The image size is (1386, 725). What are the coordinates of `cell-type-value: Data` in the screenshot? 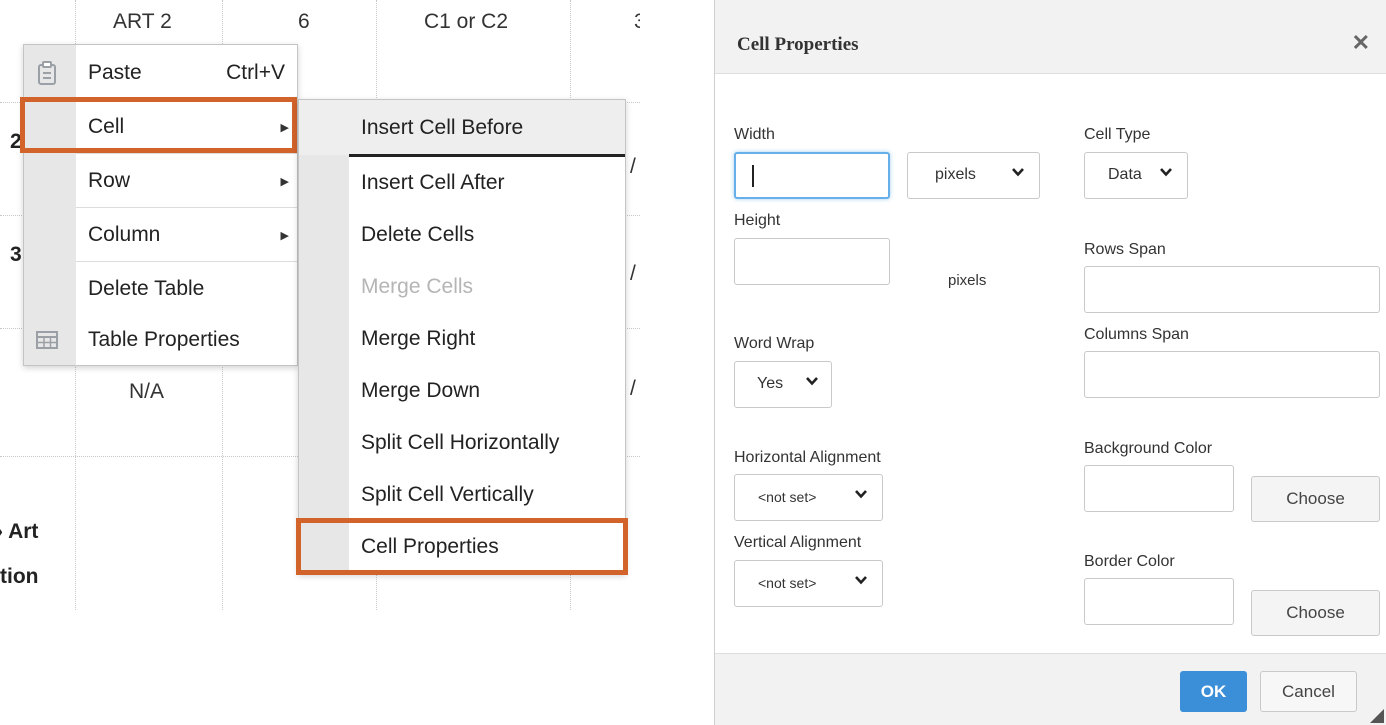 It's located at (1125, 174).